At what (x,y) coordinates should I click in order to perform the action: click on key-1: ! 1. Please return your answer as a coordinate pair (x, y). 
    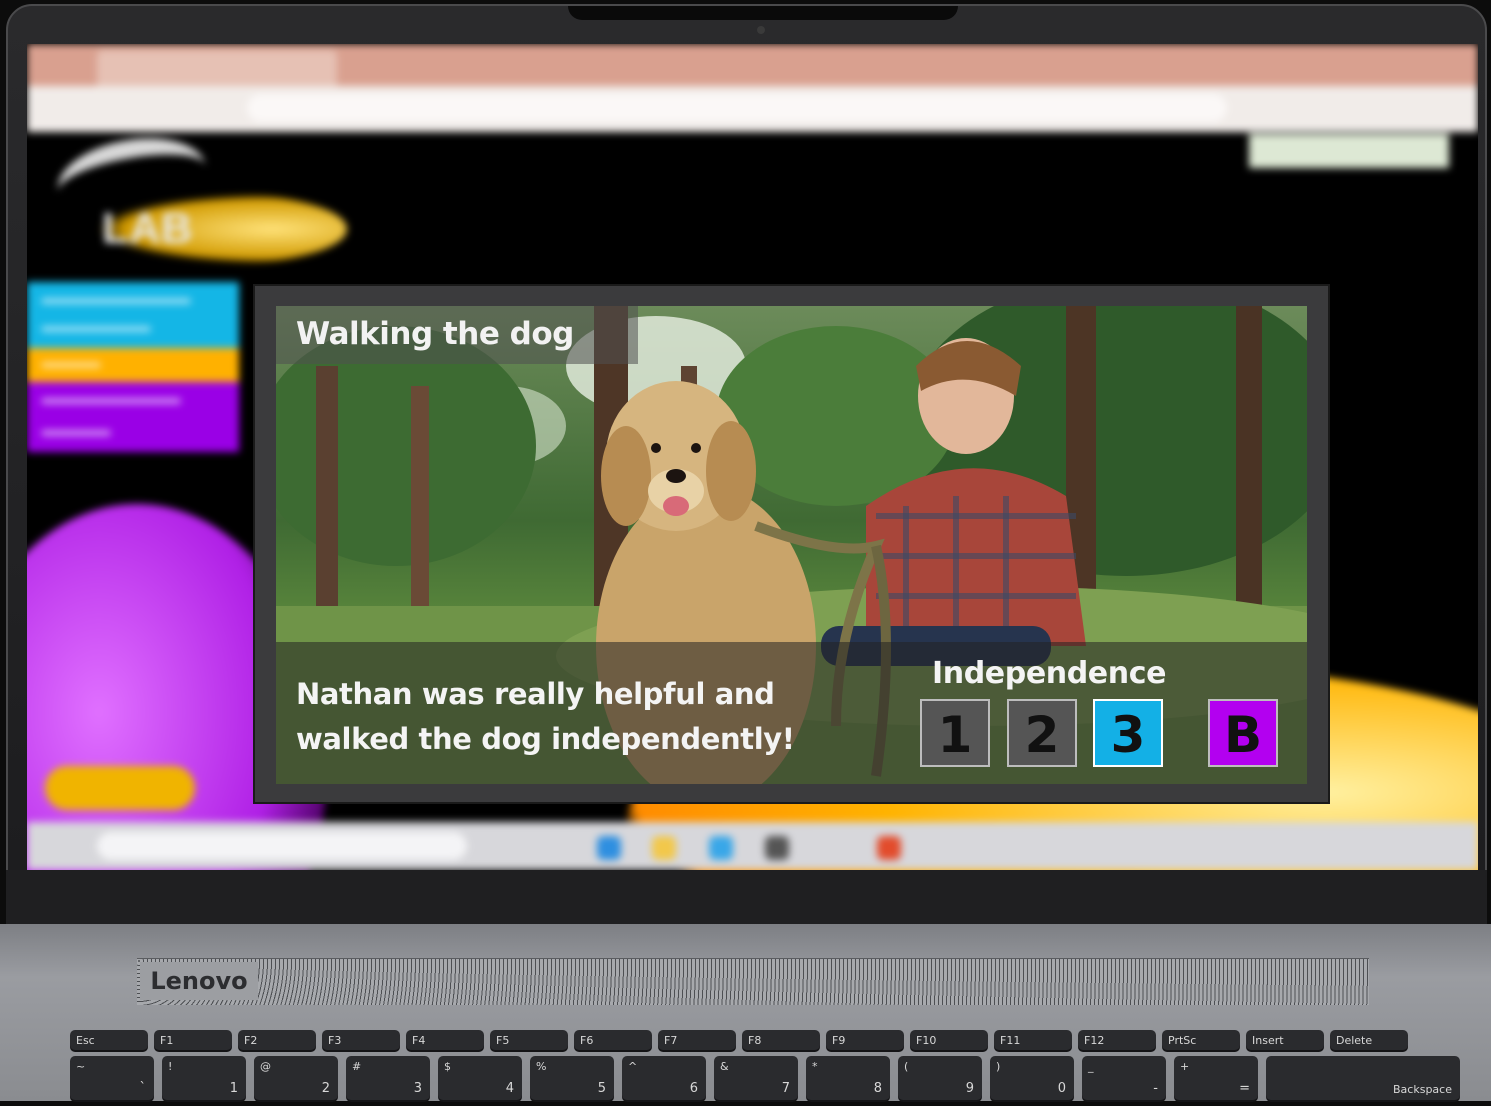
    Looking at the image, I should click on (204, 1078).